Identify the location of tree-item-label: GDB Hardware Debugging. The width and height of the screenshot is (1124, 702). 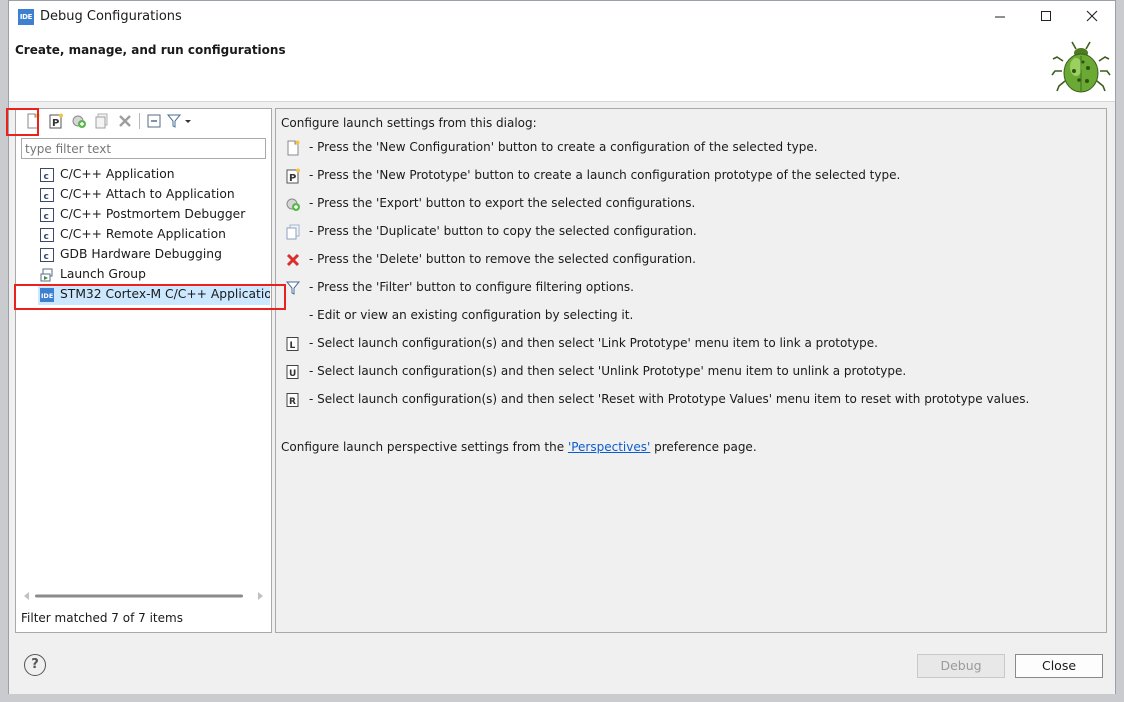
(141, 254).